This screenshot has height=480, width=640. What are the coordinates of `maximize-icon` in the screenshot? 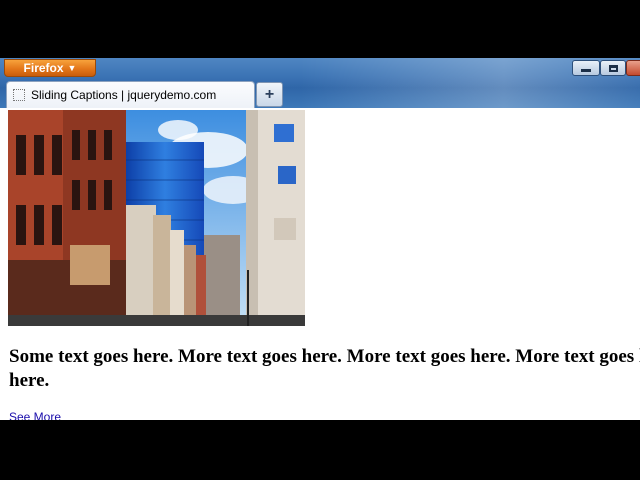 It's located at (613, 68).